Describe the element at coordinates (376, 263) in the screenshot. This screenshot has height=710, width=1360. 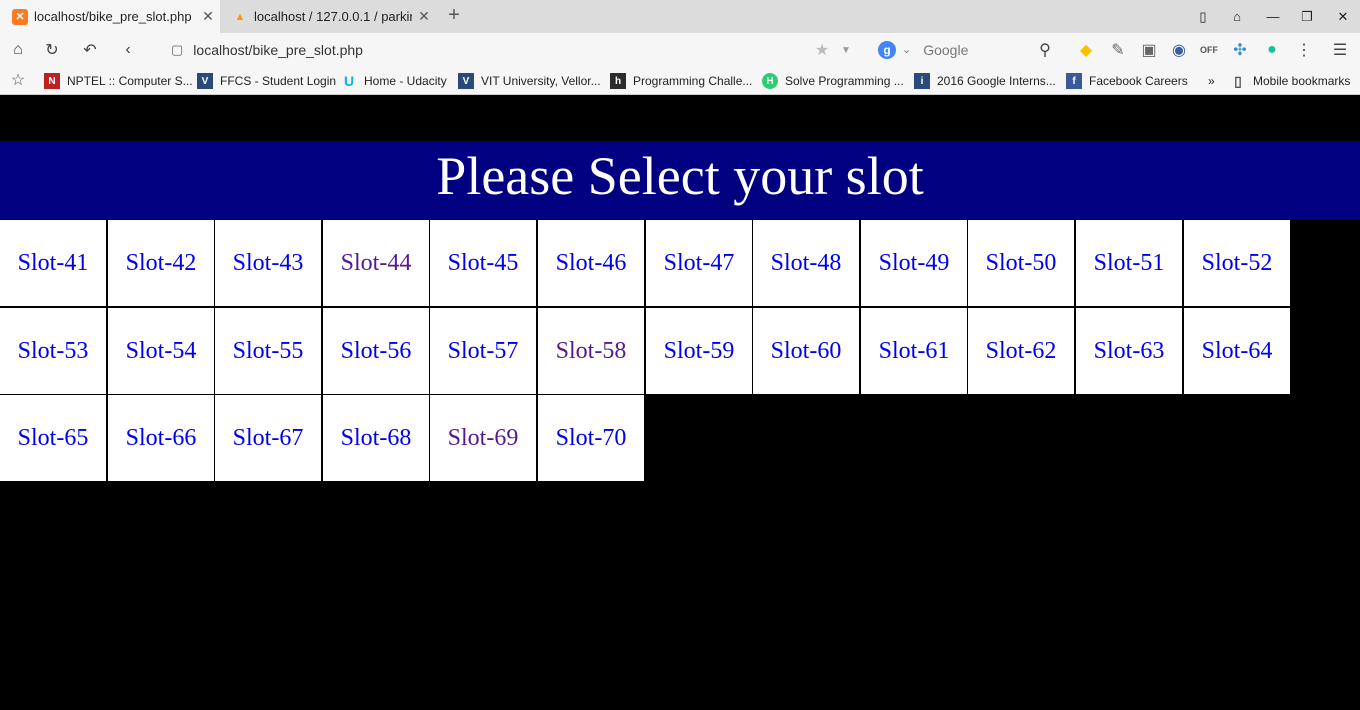
I see `slot-link: Slot-44` at that location.